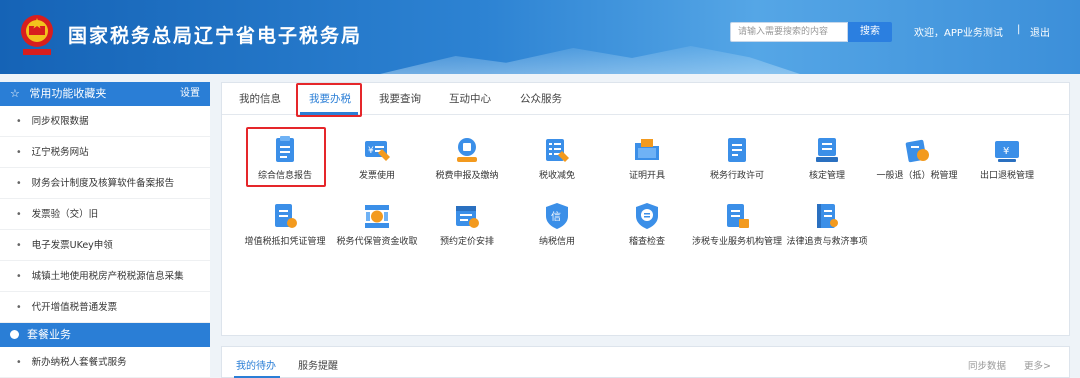  Describe the element at coordinates (105, 335) in the screenshot. I see `package-services-header: 套餐业务` at that location.